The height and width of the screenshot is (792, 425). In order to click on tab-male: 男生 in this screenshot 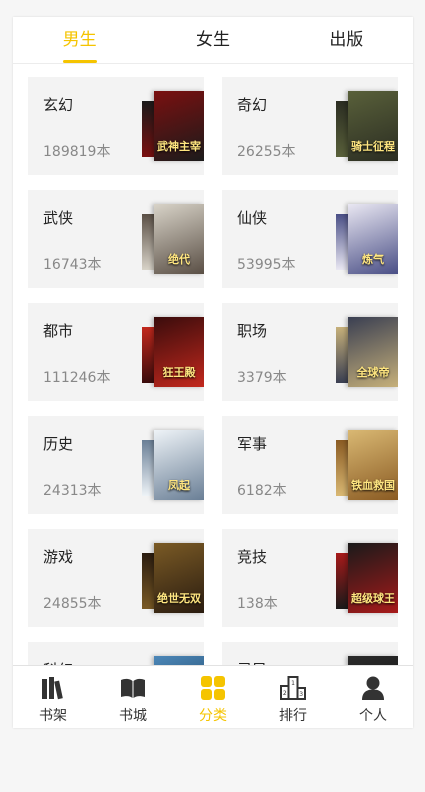, I will do `click(79, 40)`.